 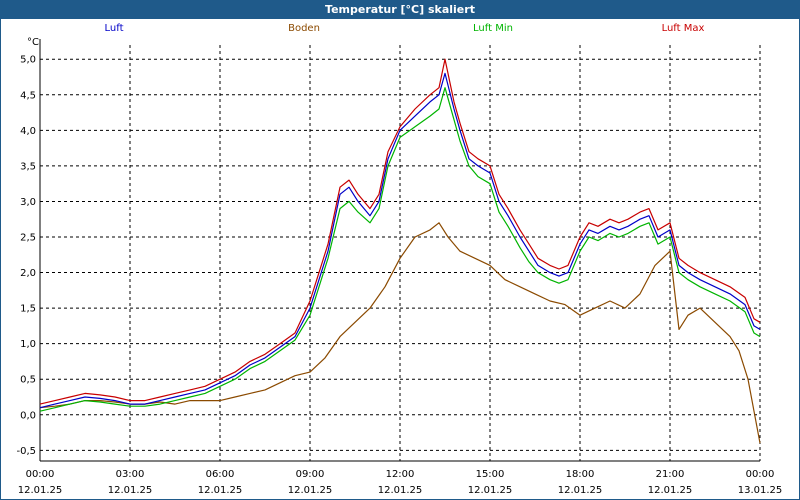 I want to click on x-tick-time: 06:00, so click(x=220, y=474).